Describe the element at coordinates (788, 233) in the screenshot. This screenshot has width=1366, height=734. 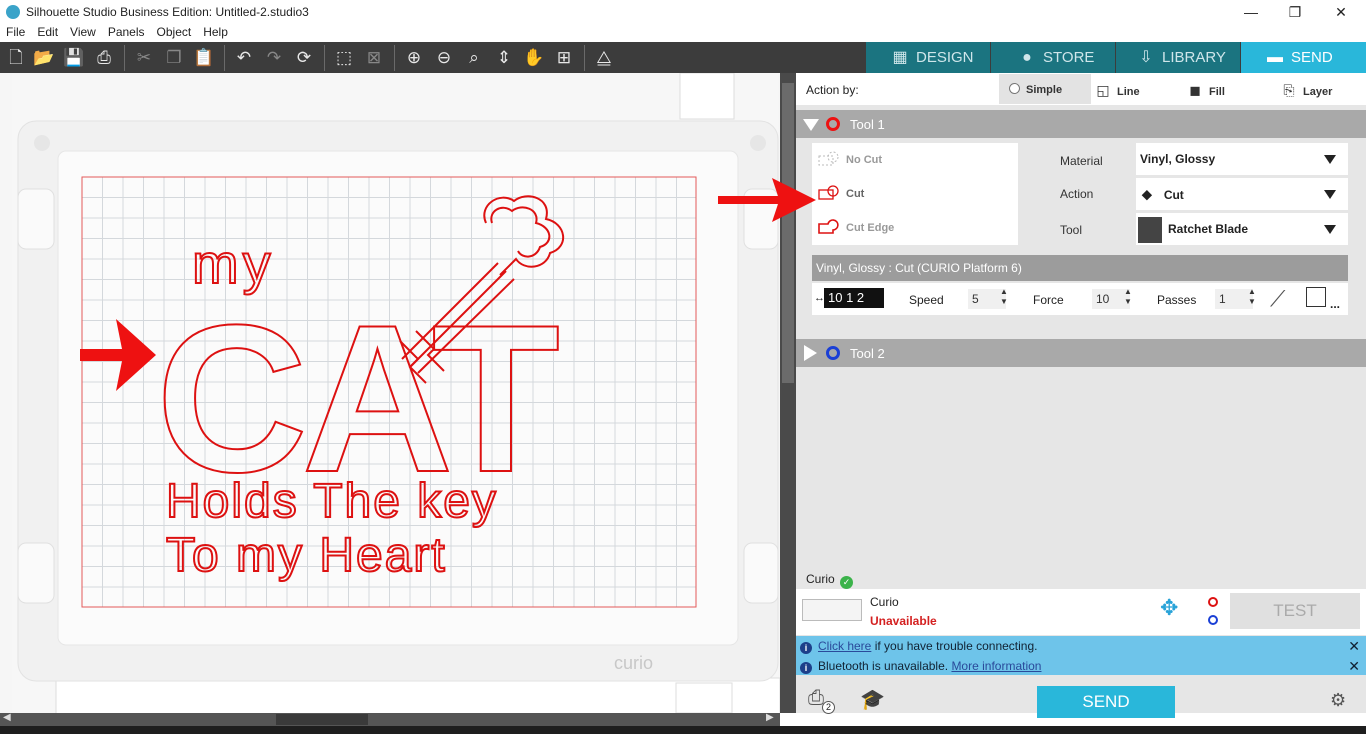
I see `vertical-scroll-thumb` at that location.